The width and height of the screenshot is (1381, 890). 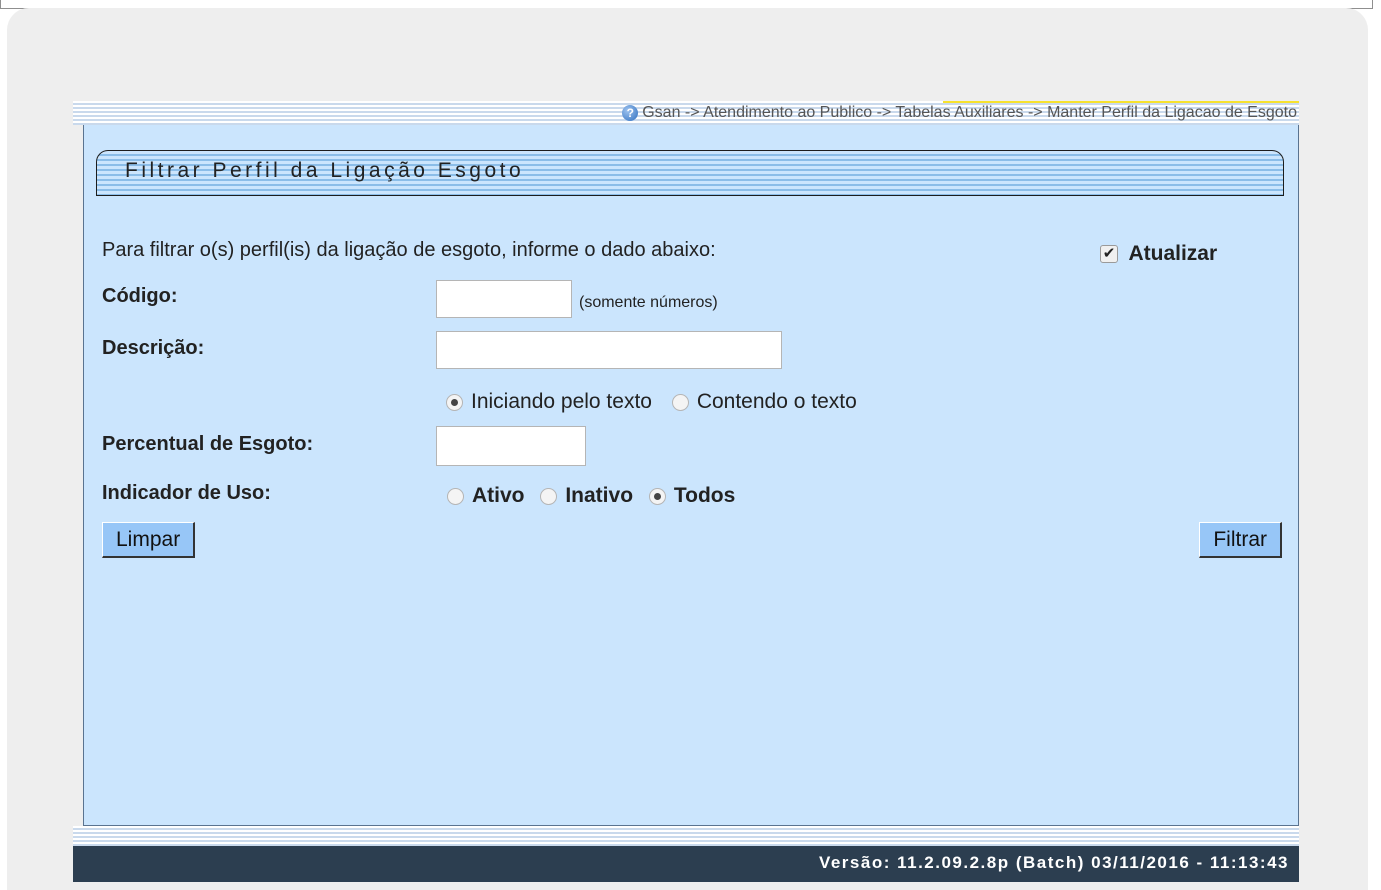 I want to click on radio-inativo-button, so click(x=549, y=496).